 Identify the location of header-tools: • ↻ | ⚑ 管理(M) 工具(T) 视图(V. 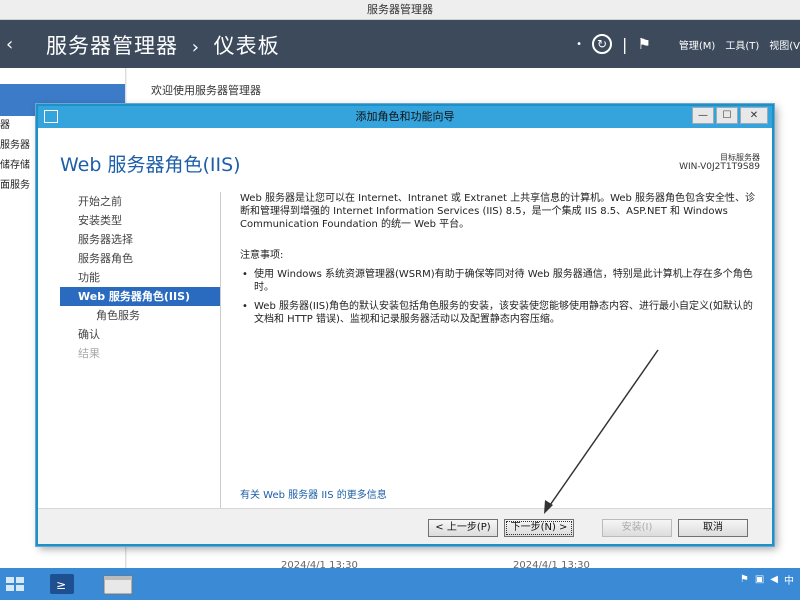
(688, 44).